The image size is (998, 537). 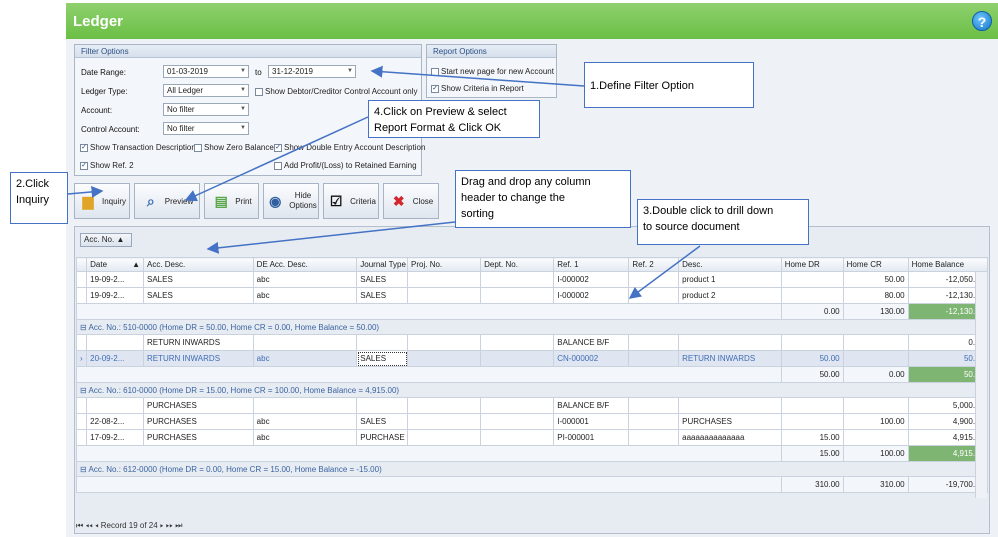 I want to click on ledger-type-label: Ledger Type:, so click(x=104, y=91).